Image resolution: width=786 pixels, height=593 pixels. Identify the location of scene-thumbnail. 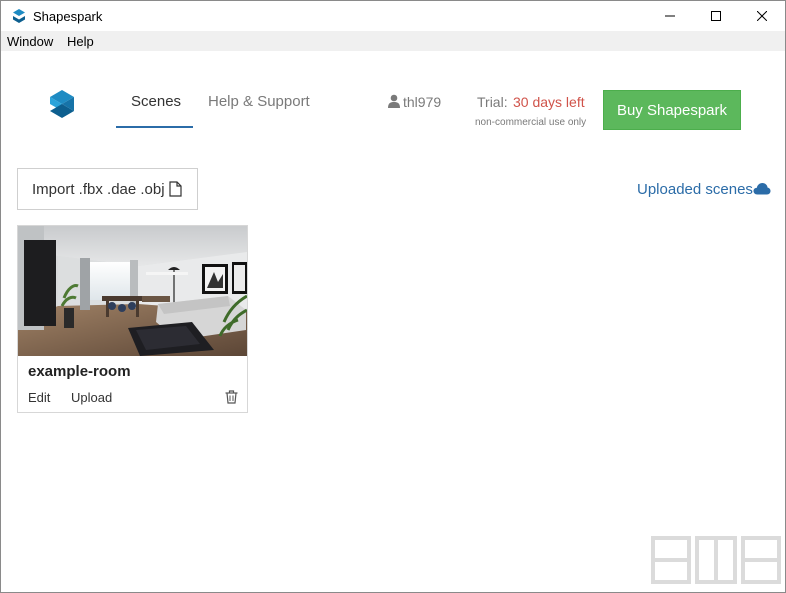
(132, 291).